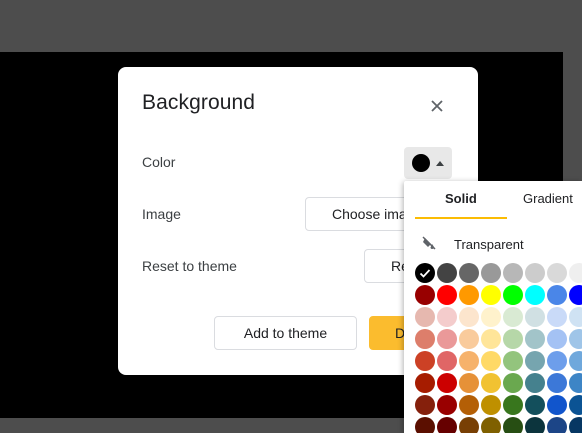 The width and height of the screenshot is (582, 433). I want to click on close-icon, so click(437, 106).